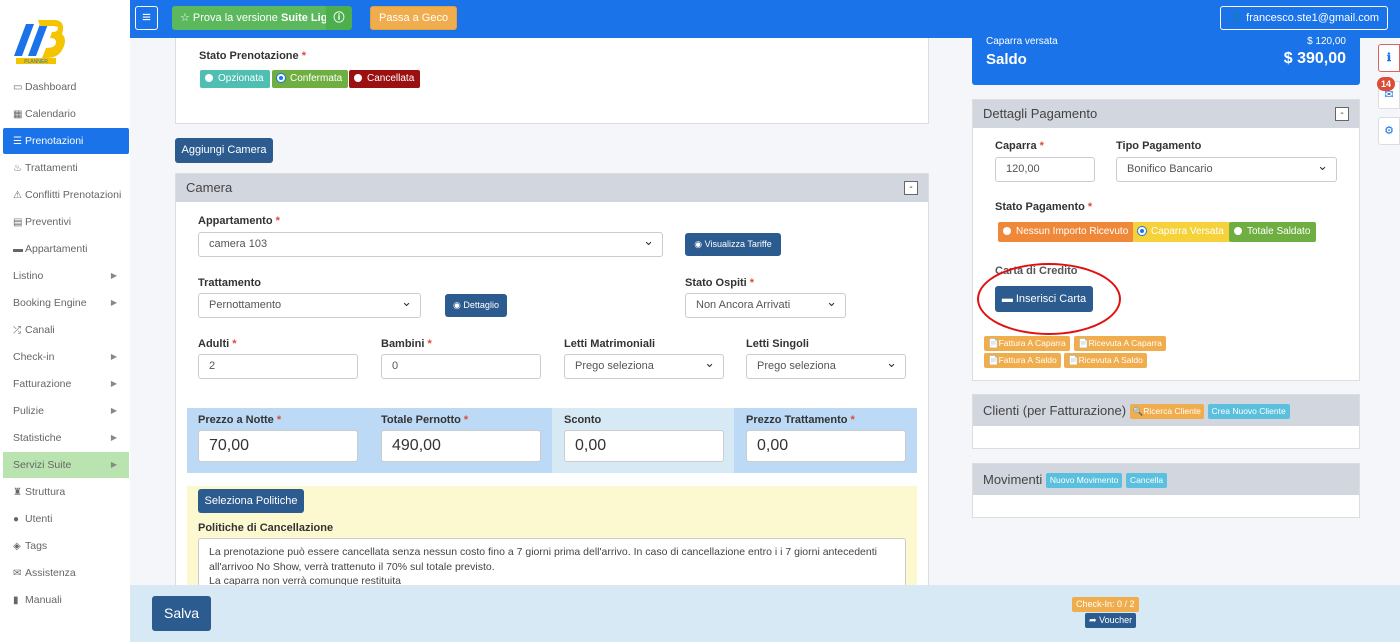 The height and width of the screenshot is (642, 1400). What do you see at coordinates (339, 18) in the screenshot?
I see `info-icon: ⓘ` at bounding box center [339, 18].